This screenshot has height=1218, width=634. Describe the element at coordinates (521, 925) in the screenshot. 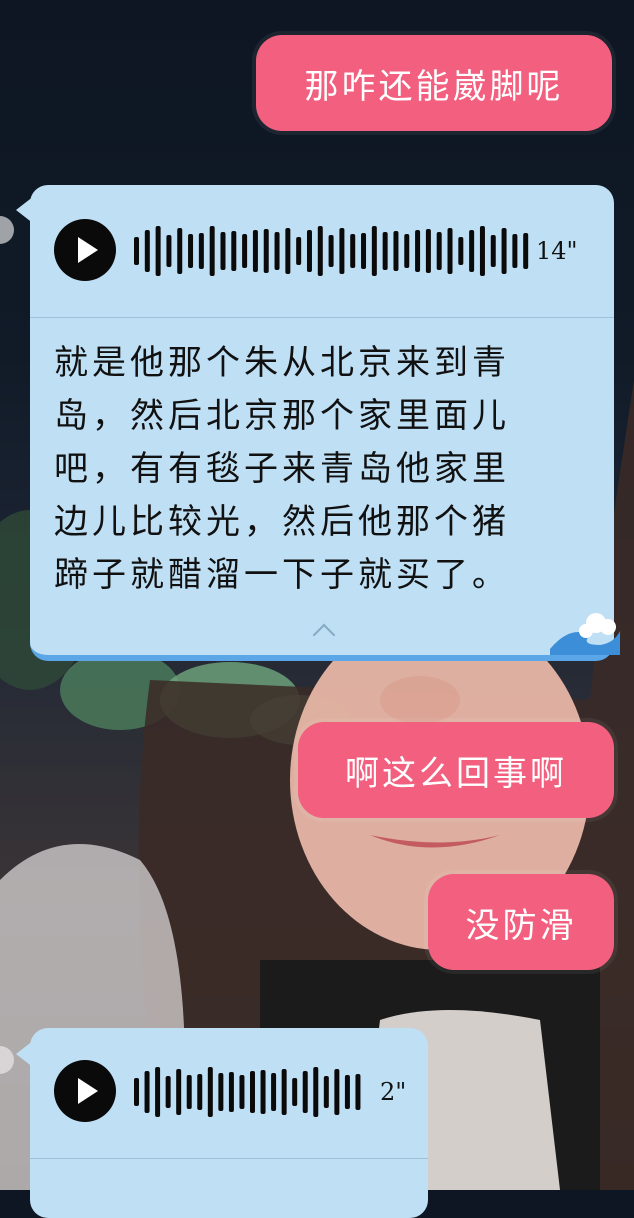

I see `message-text: 没防滑` at that location.